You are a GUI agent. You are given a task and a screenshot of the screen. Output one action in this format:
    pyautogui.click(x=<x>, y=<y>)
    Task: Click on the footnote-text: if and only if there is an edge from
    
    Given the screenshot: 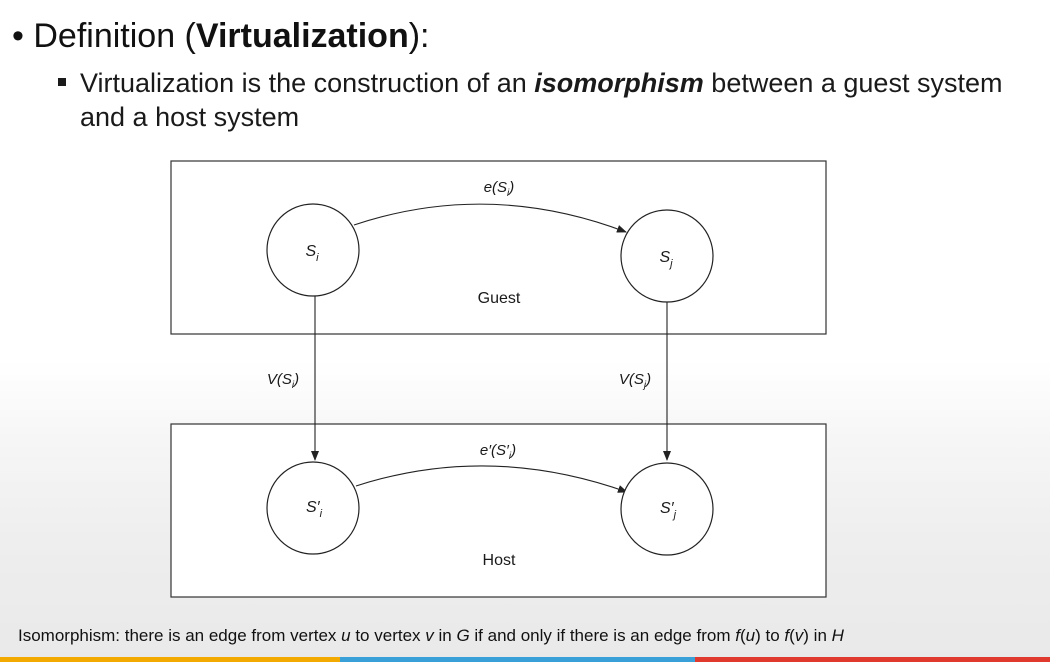 What is the action you would take?
    pyautogui.click(x=602, y=635)
    